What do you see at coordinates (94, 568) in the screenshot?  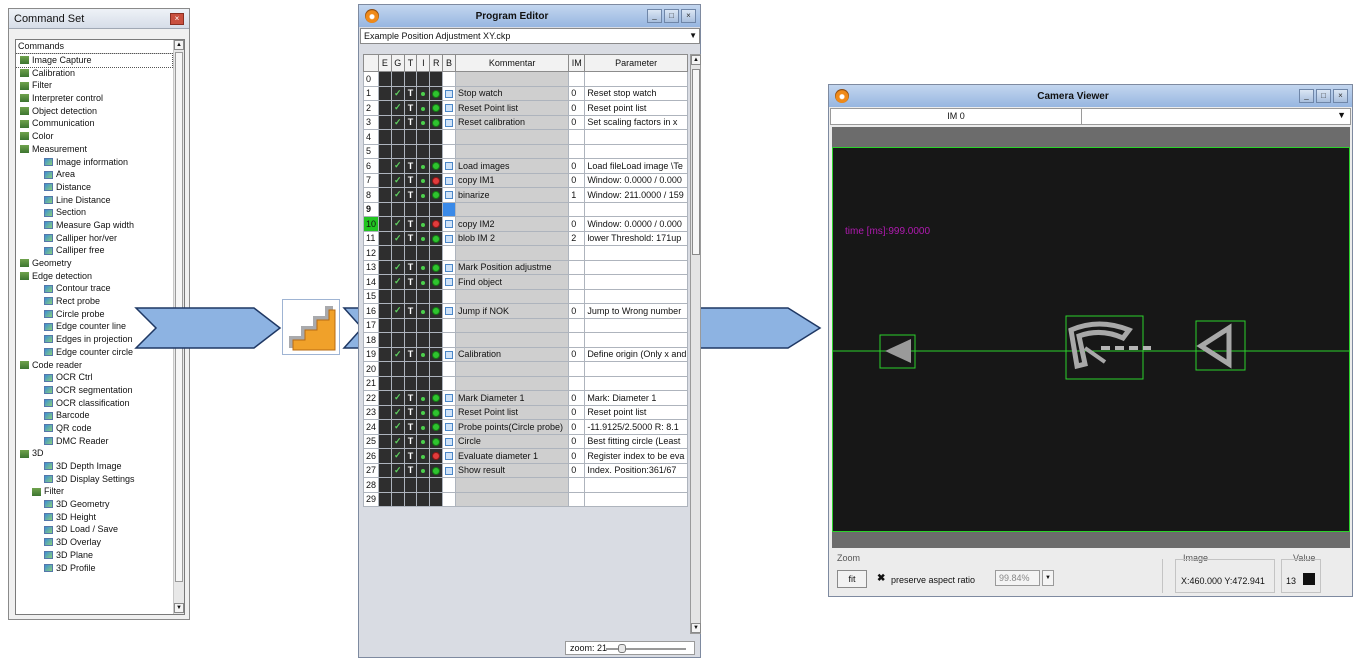 I see `command-tree-item: 3D Profile` at bounding box center [94, 568].